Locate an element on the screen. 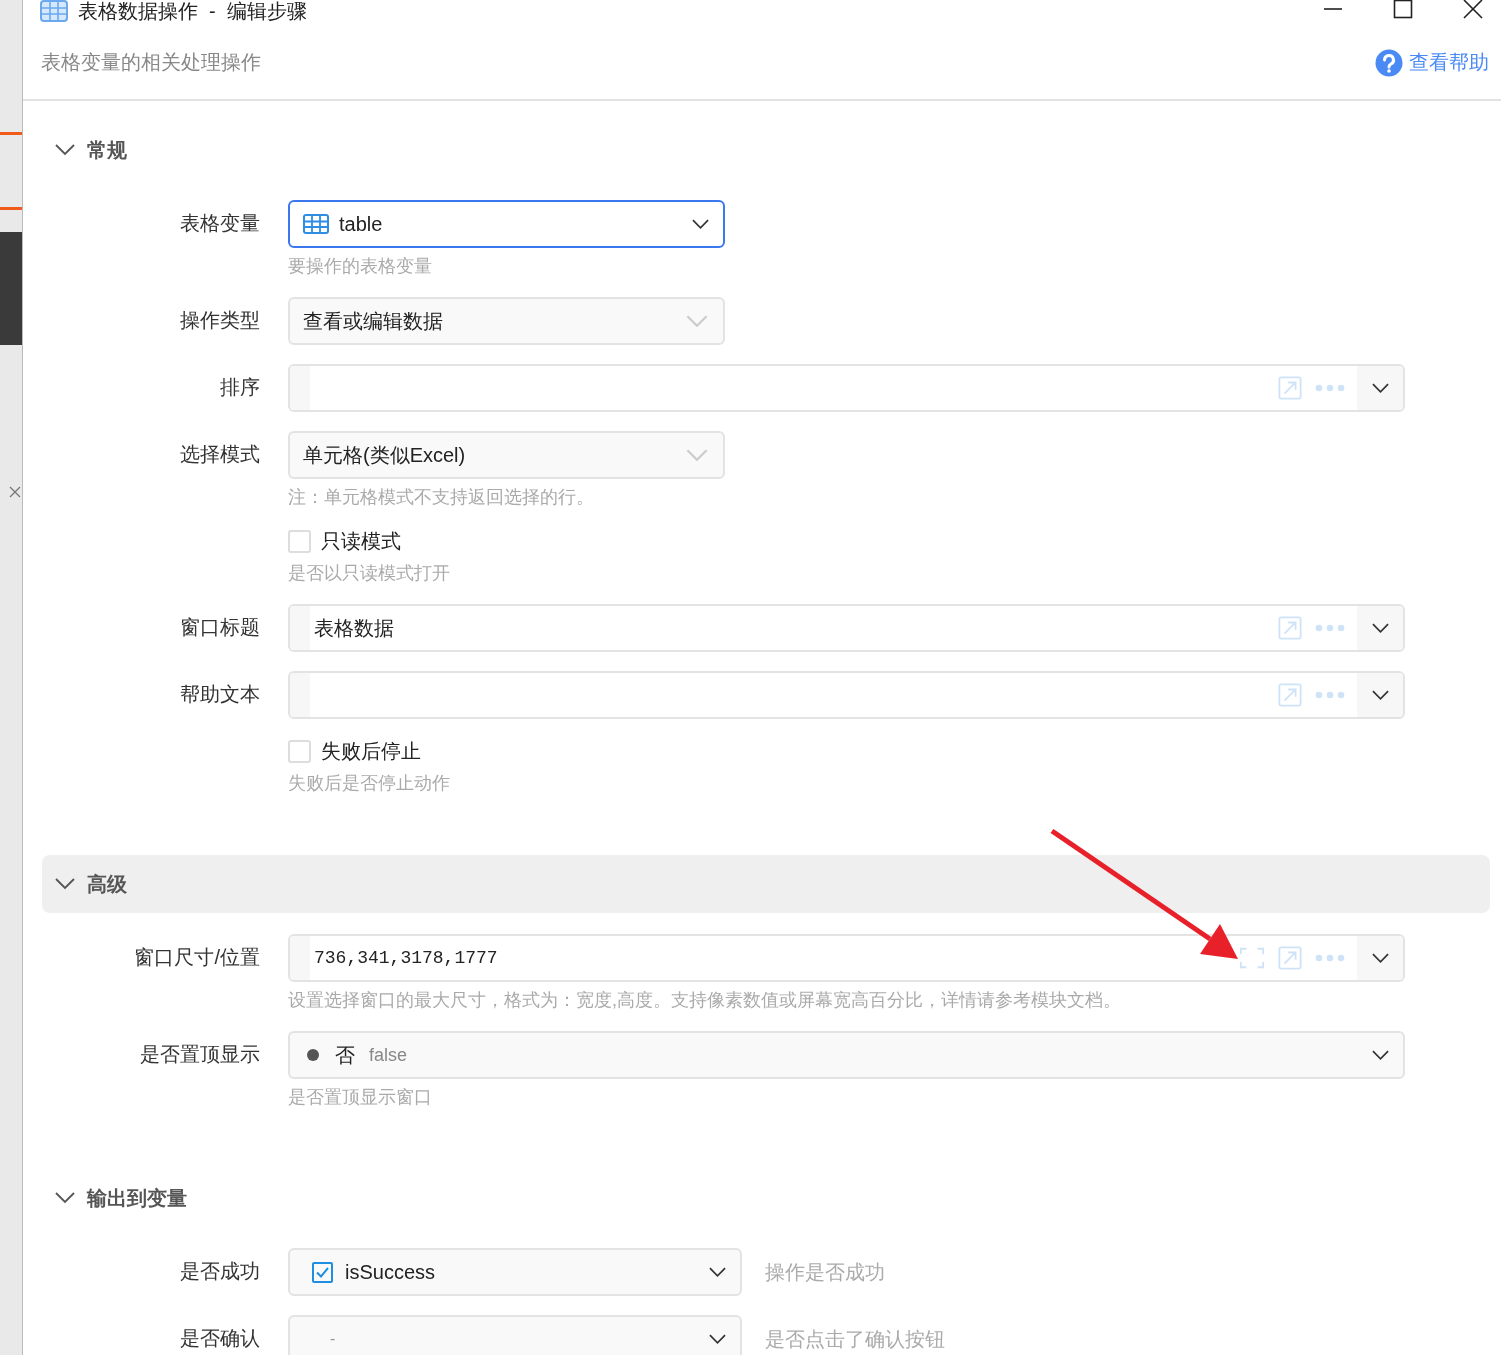 Image resolution: width=1501 pixels, height=1355 pixels. field-label: 是否成功 is located at coordinates (220, 1271).